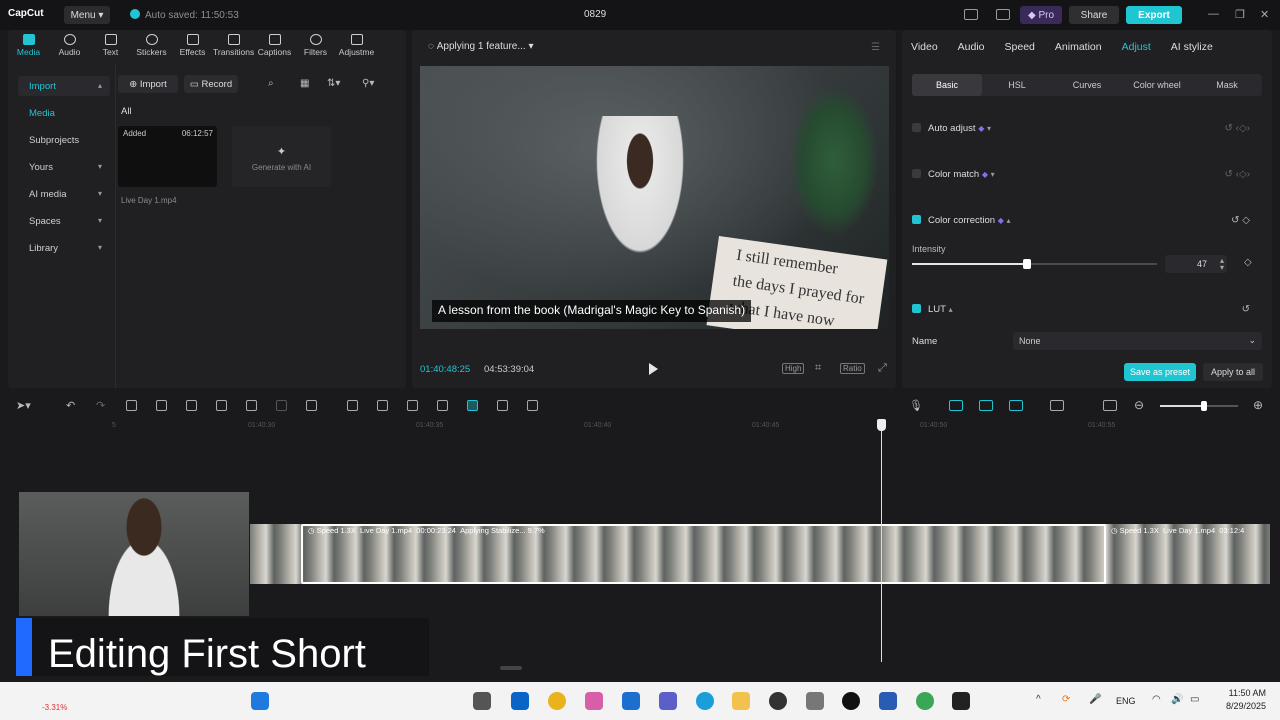  What do you see at coordinates (1246, 700) in the screenshot?
I see `clock: 11:50 AM 8/29/2025` at bounding box center [1246, 700].